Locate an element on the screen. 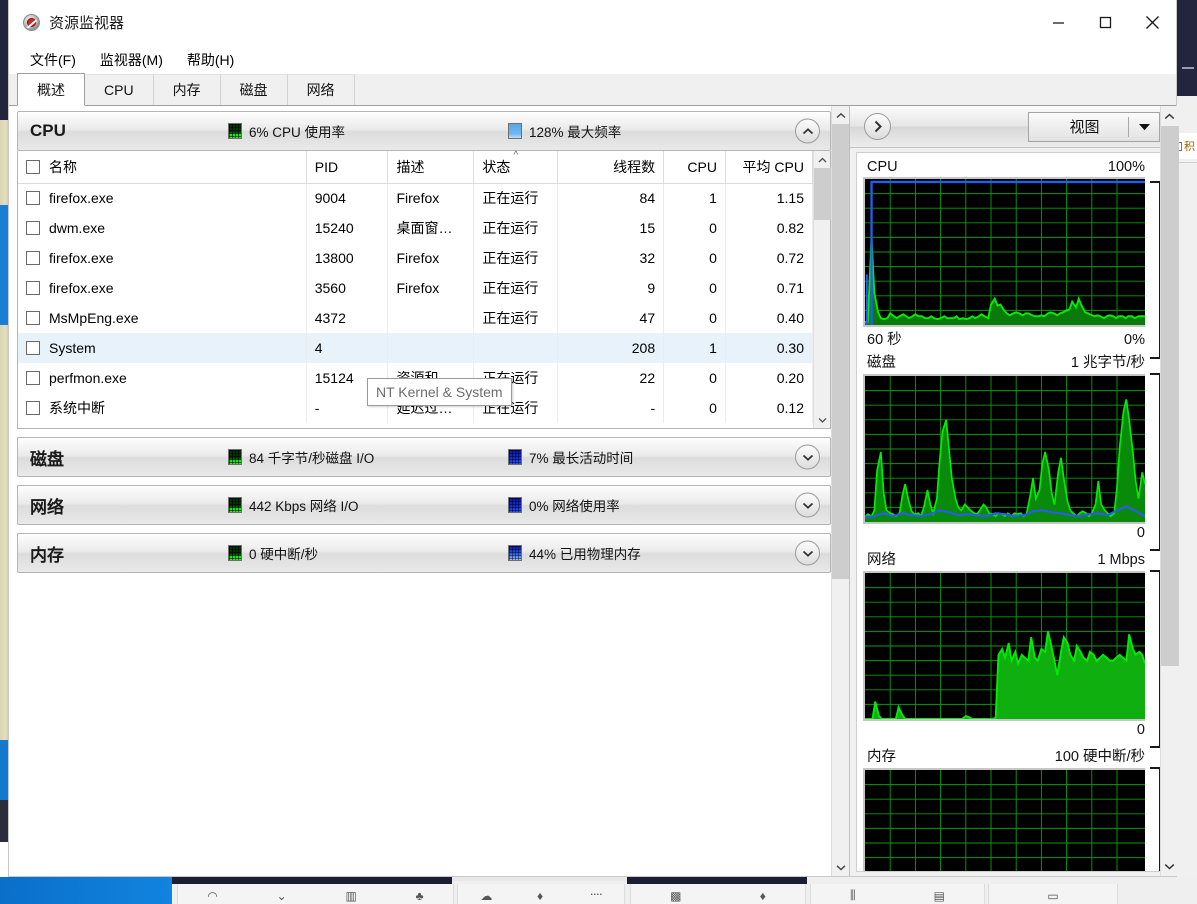 This screenshot has width=1197, height=904. taskbar-icon-l: ▭ is located at coordinates (1052, 896).